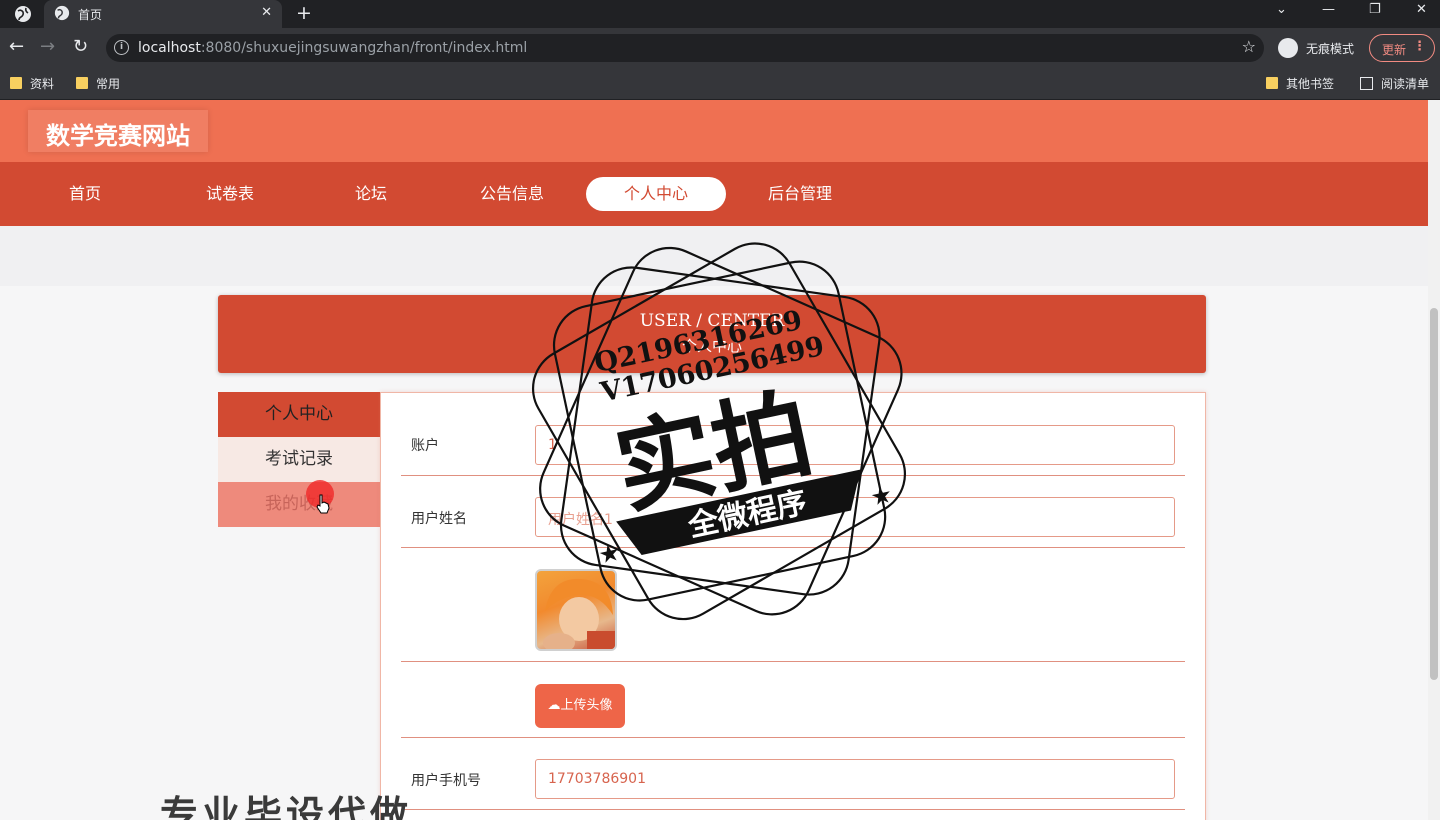  What do you see at coordinates (1300, 83) in the screenshot?
I see `bookmark-folder-other: 其他书签` at bounding box center [1300, 83].